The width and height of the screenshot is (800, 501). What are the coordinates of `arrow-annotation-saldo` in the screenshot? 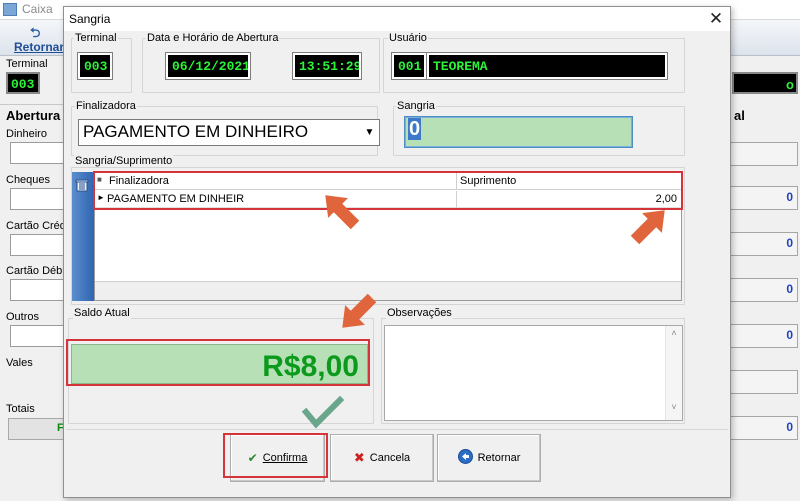 It's located at (359, 310).